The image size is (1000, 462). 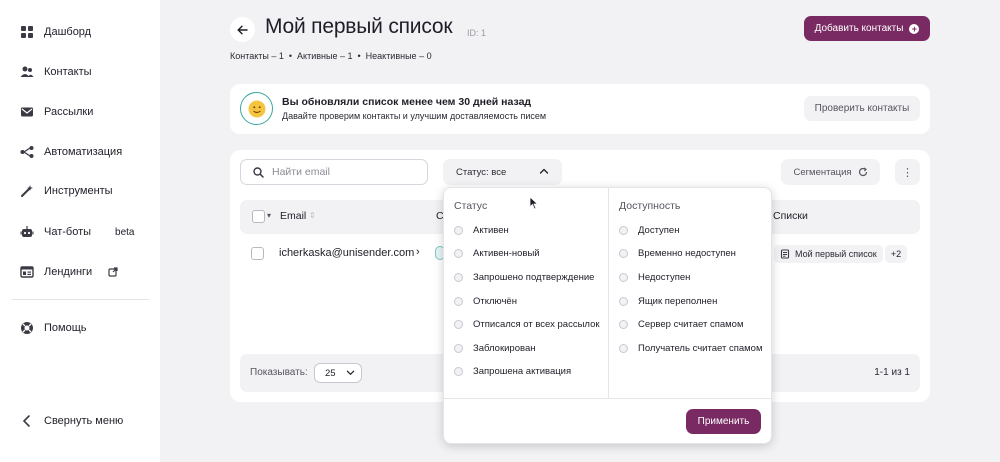 I want to click on chevron-up-icon, so click(x=544, y=171).